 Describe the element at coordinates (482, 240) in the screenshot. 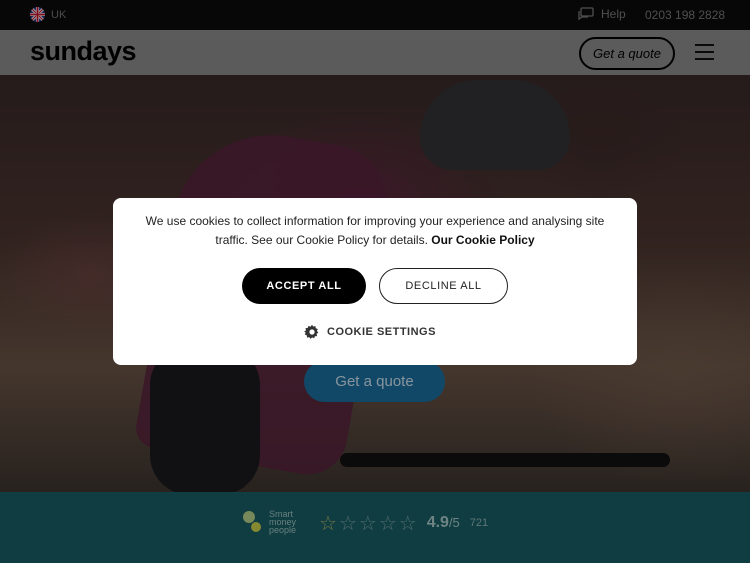

I see `cookie-policy-link: Our Cookie Policy` at that location.